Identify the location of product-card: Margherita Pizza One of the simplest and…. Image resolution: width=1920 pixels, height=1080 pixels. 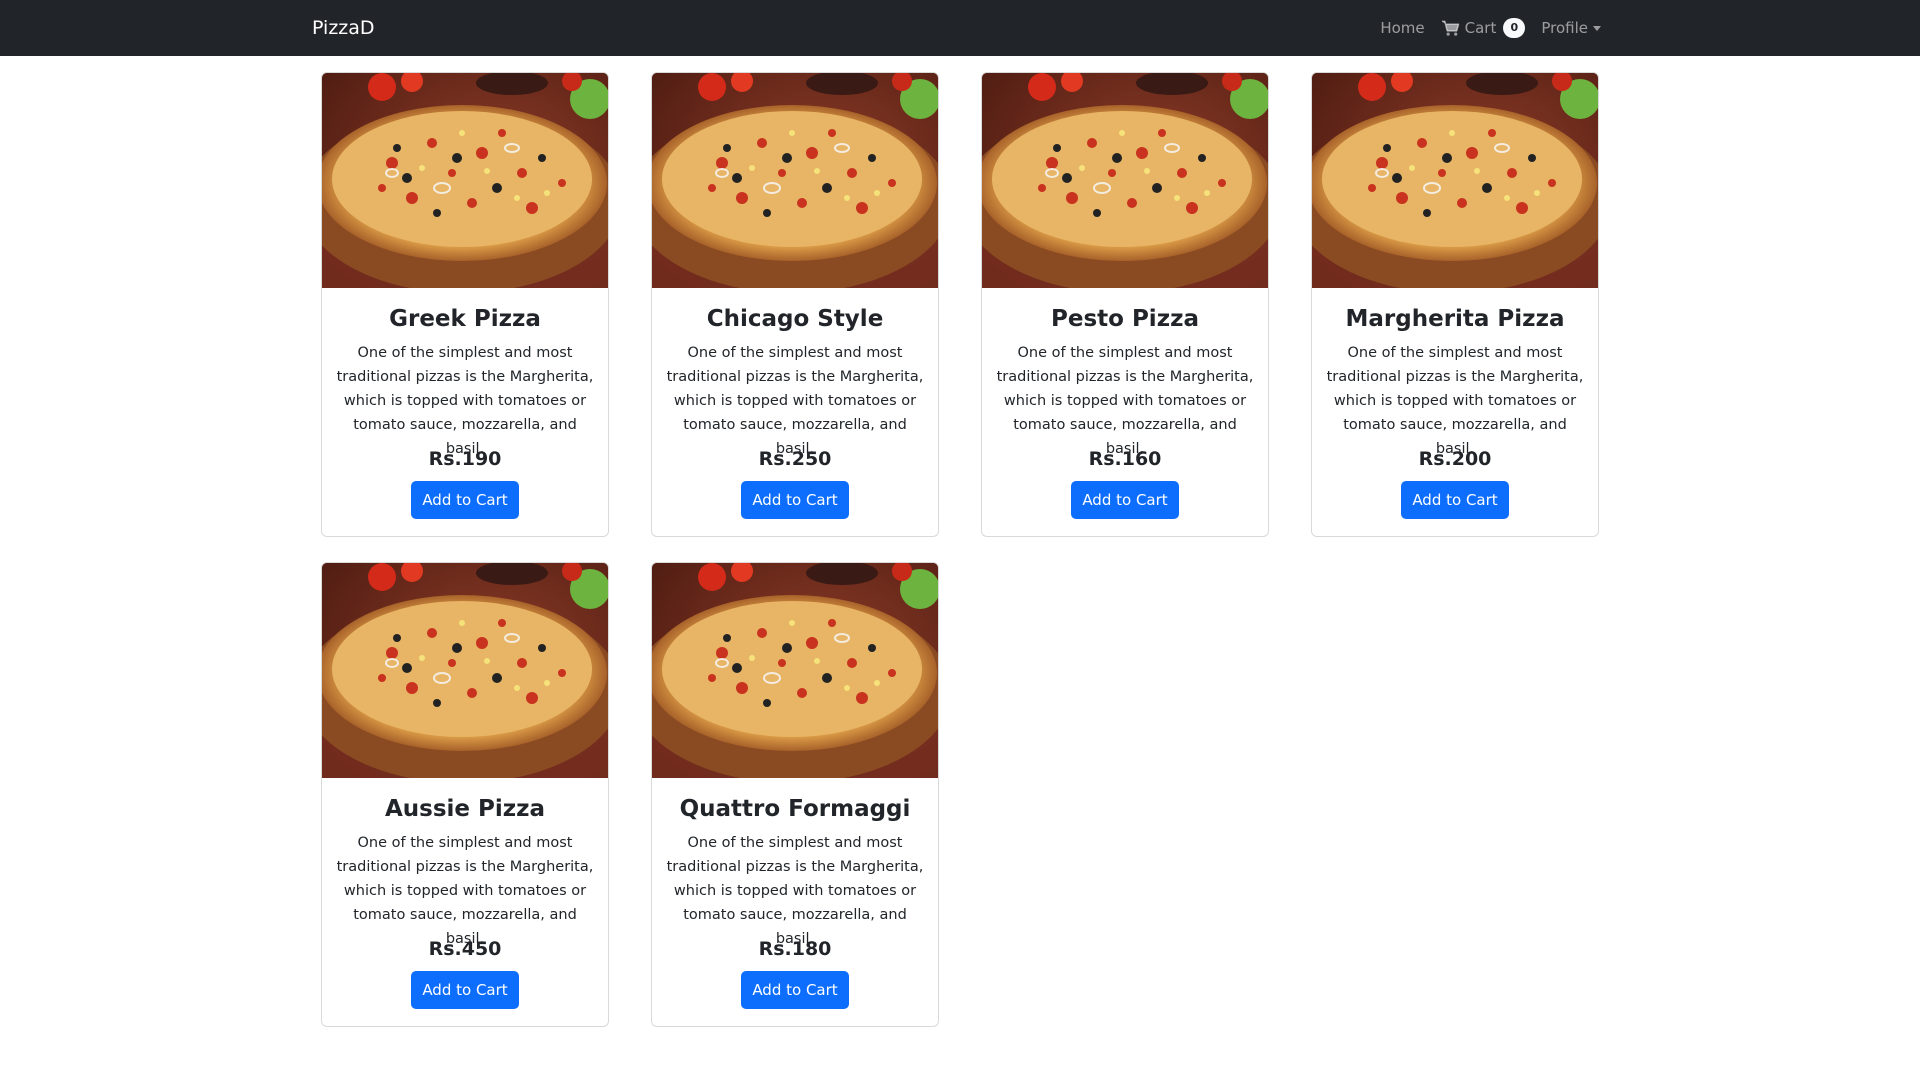
(1455, 304).